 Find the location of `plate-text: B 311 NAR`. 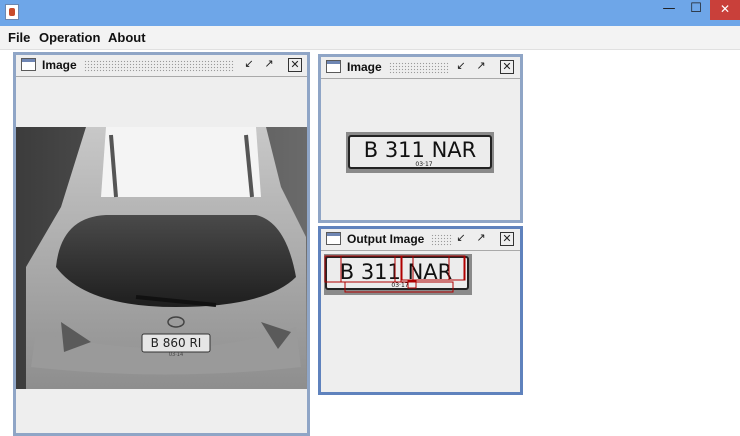

plate-text: B 311 NAR is located at coordinates (420, 150).